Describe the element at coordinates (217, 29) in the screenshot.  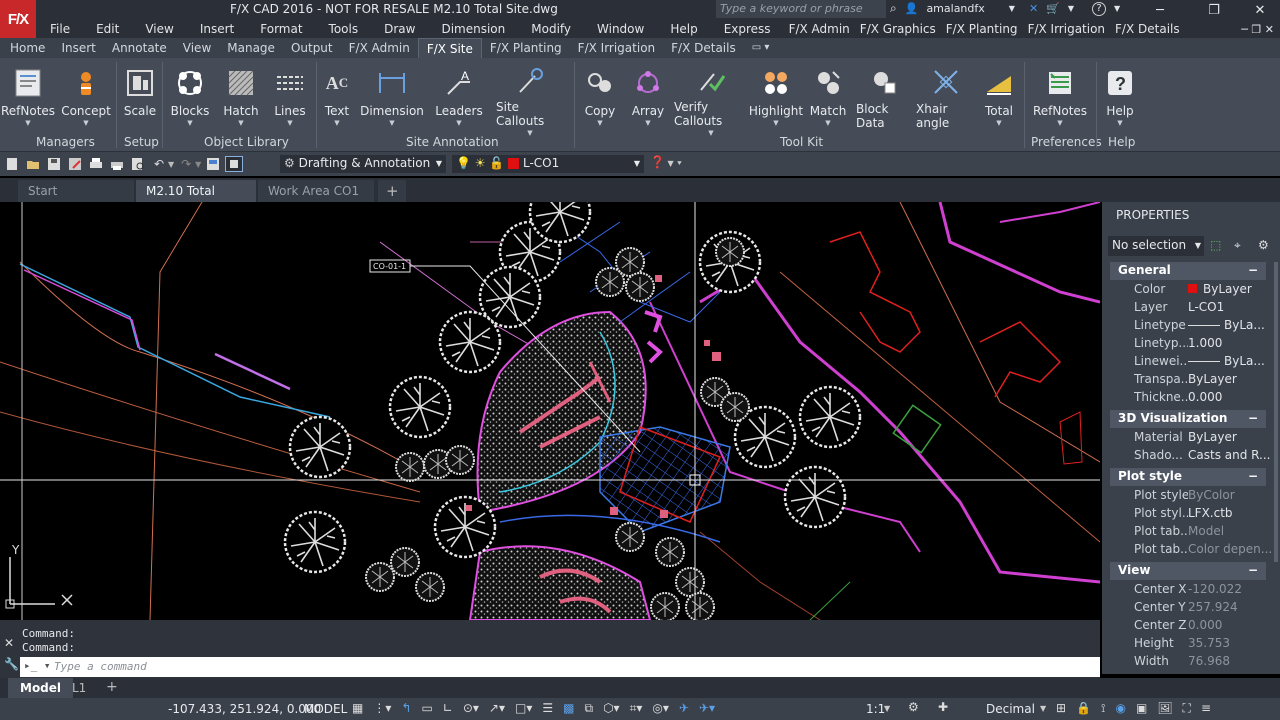
I see `menu-insert: Insert` at that location.